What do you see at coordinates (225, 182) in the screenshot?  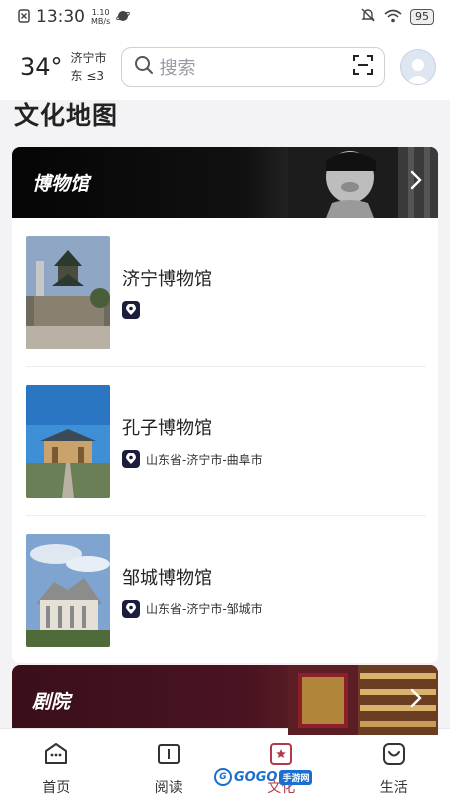 I see `museum-banner: 博物馆` at bounding box center [225, 182].